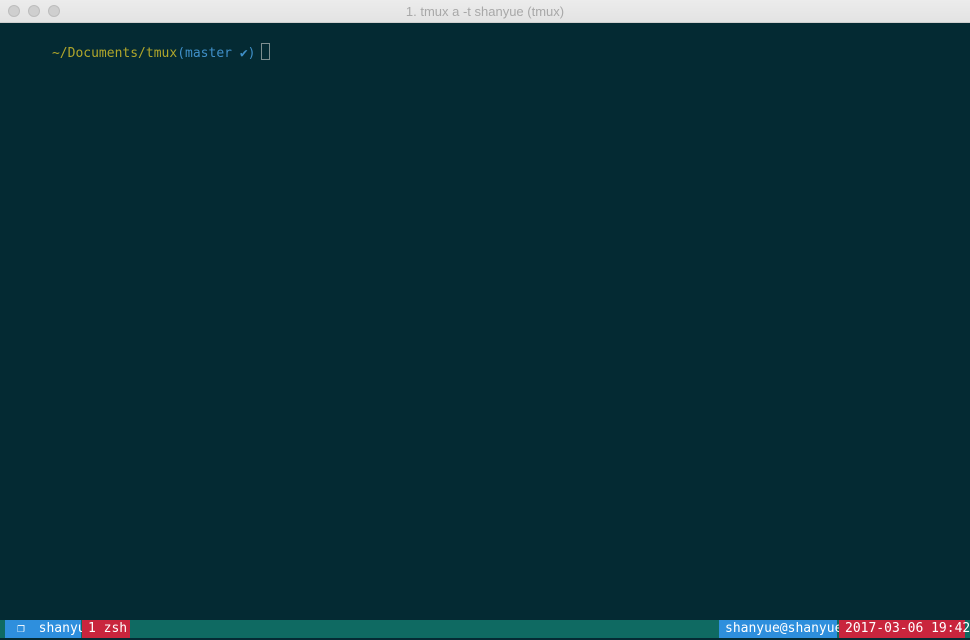 The width and height of the screenshot is (970, 640). I want to click on prompt-close-paren: ), so click(251, 53).